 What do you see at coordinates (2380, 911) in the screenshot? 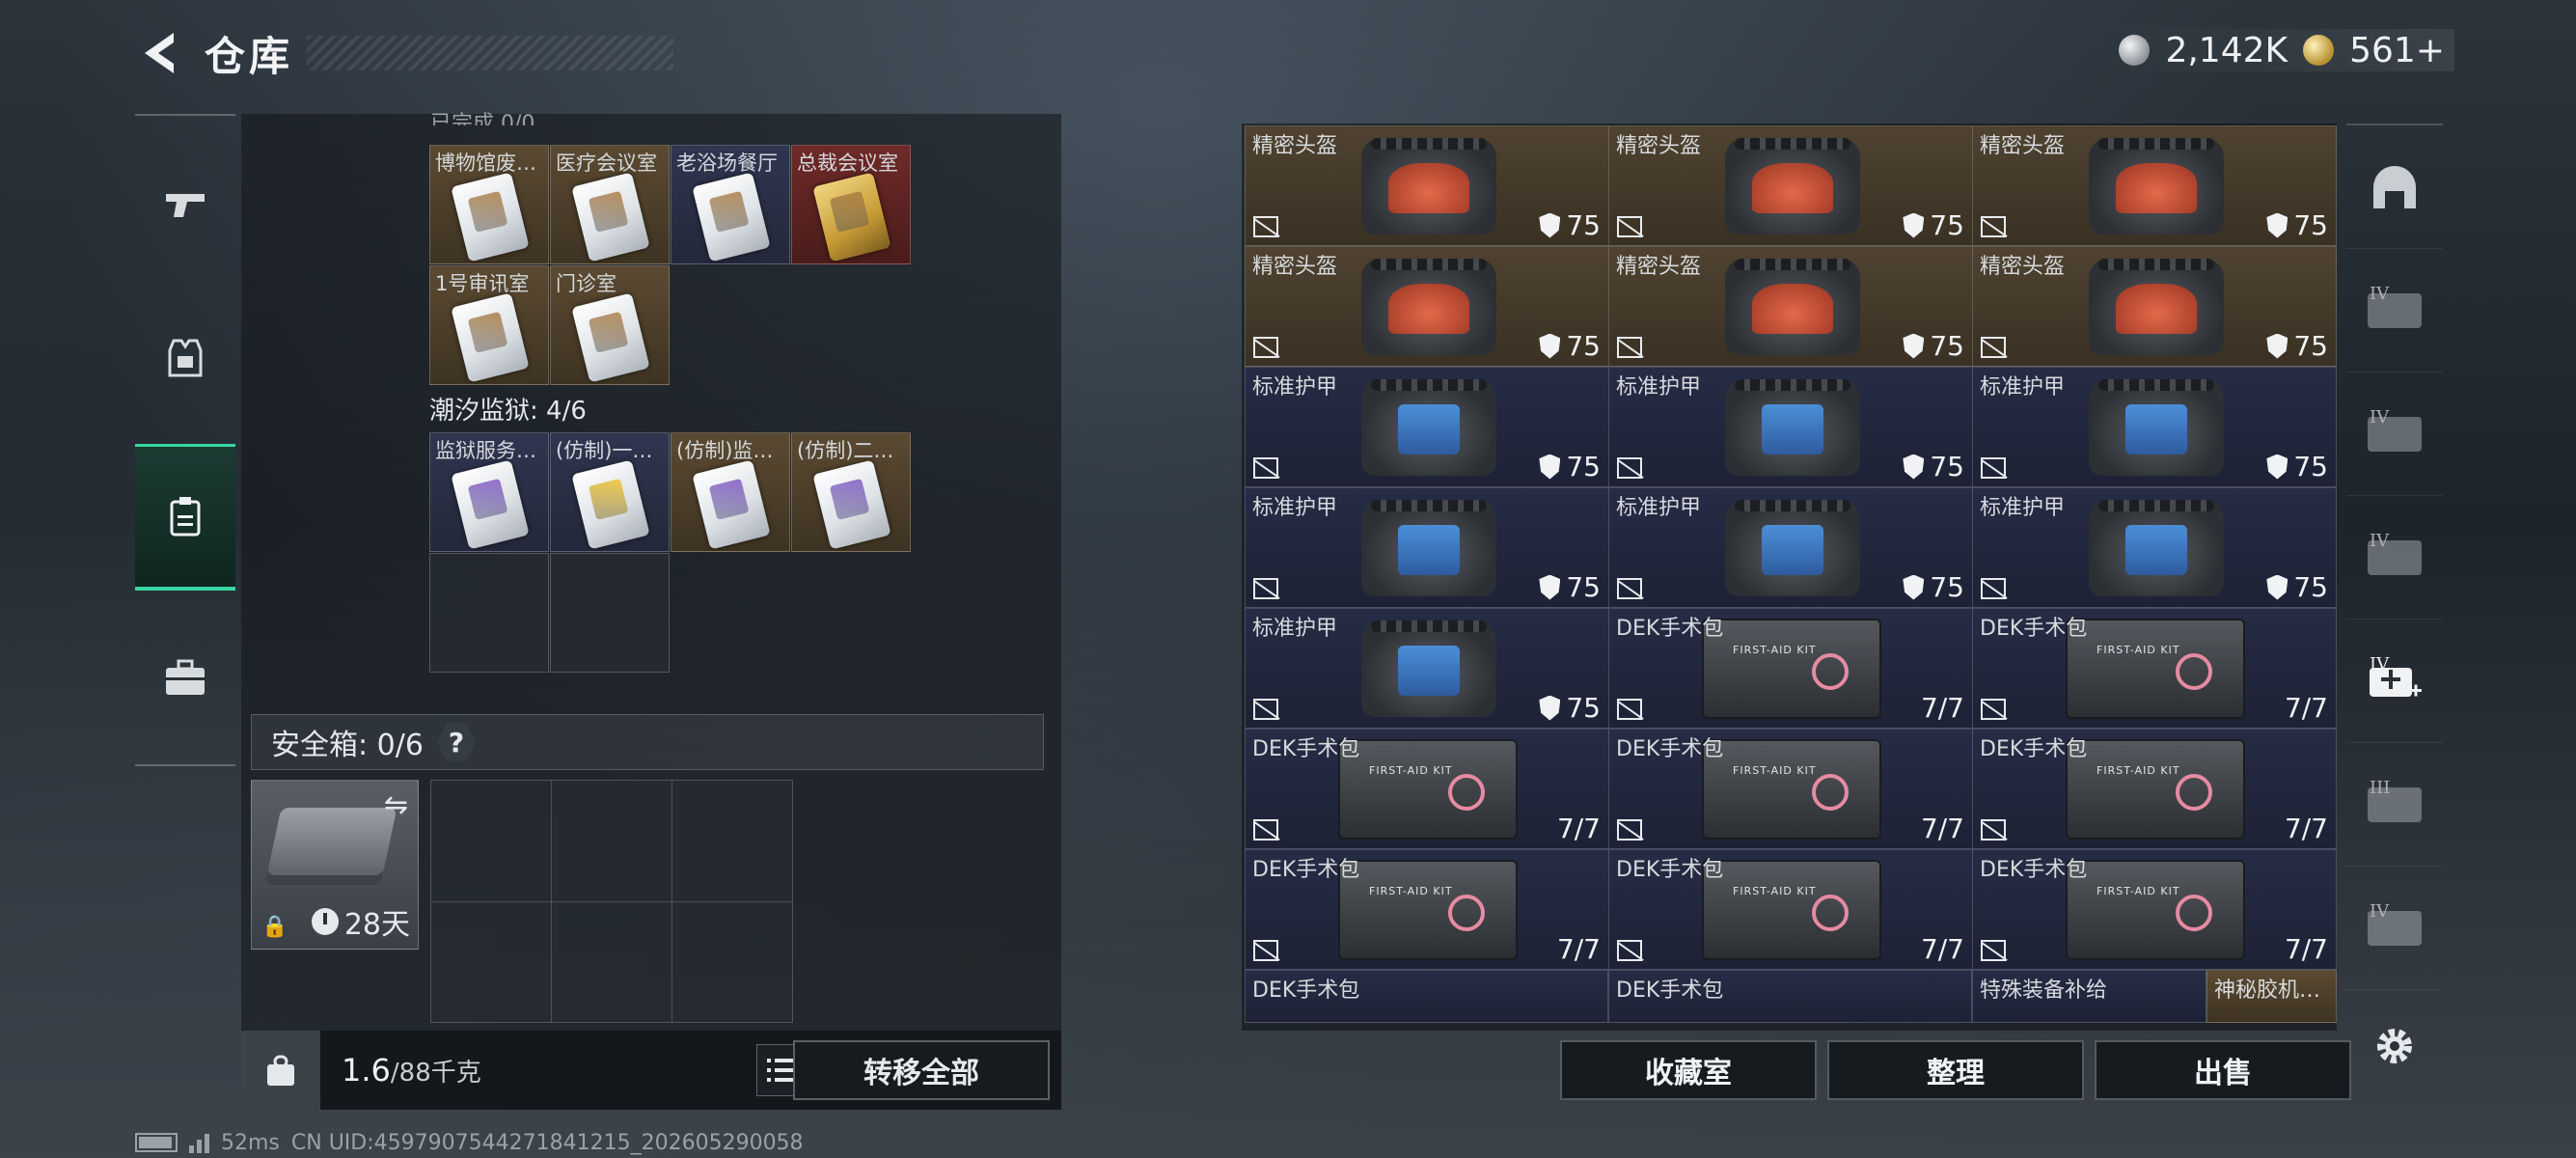
I see `tier-label: IV` at bounding box center [2380, 911].